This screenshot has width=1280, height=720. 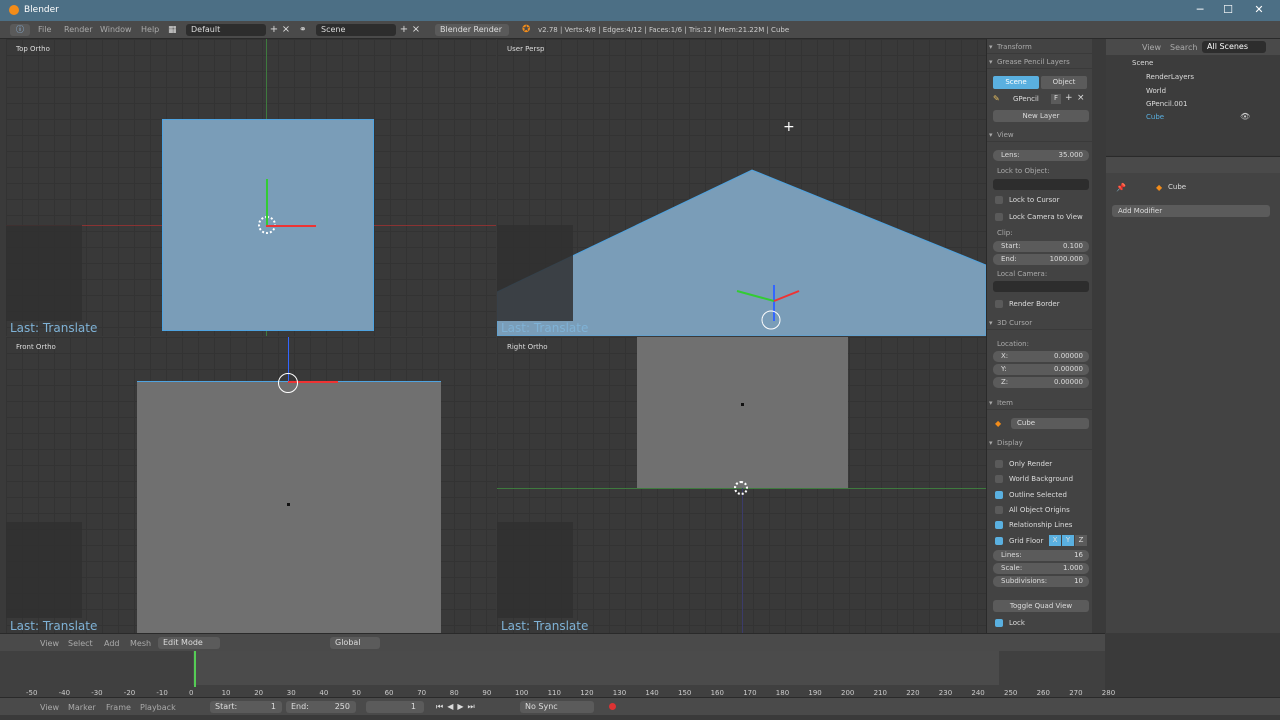 I want to click on tab-scene: Scene, so click(x=1016, y=82).